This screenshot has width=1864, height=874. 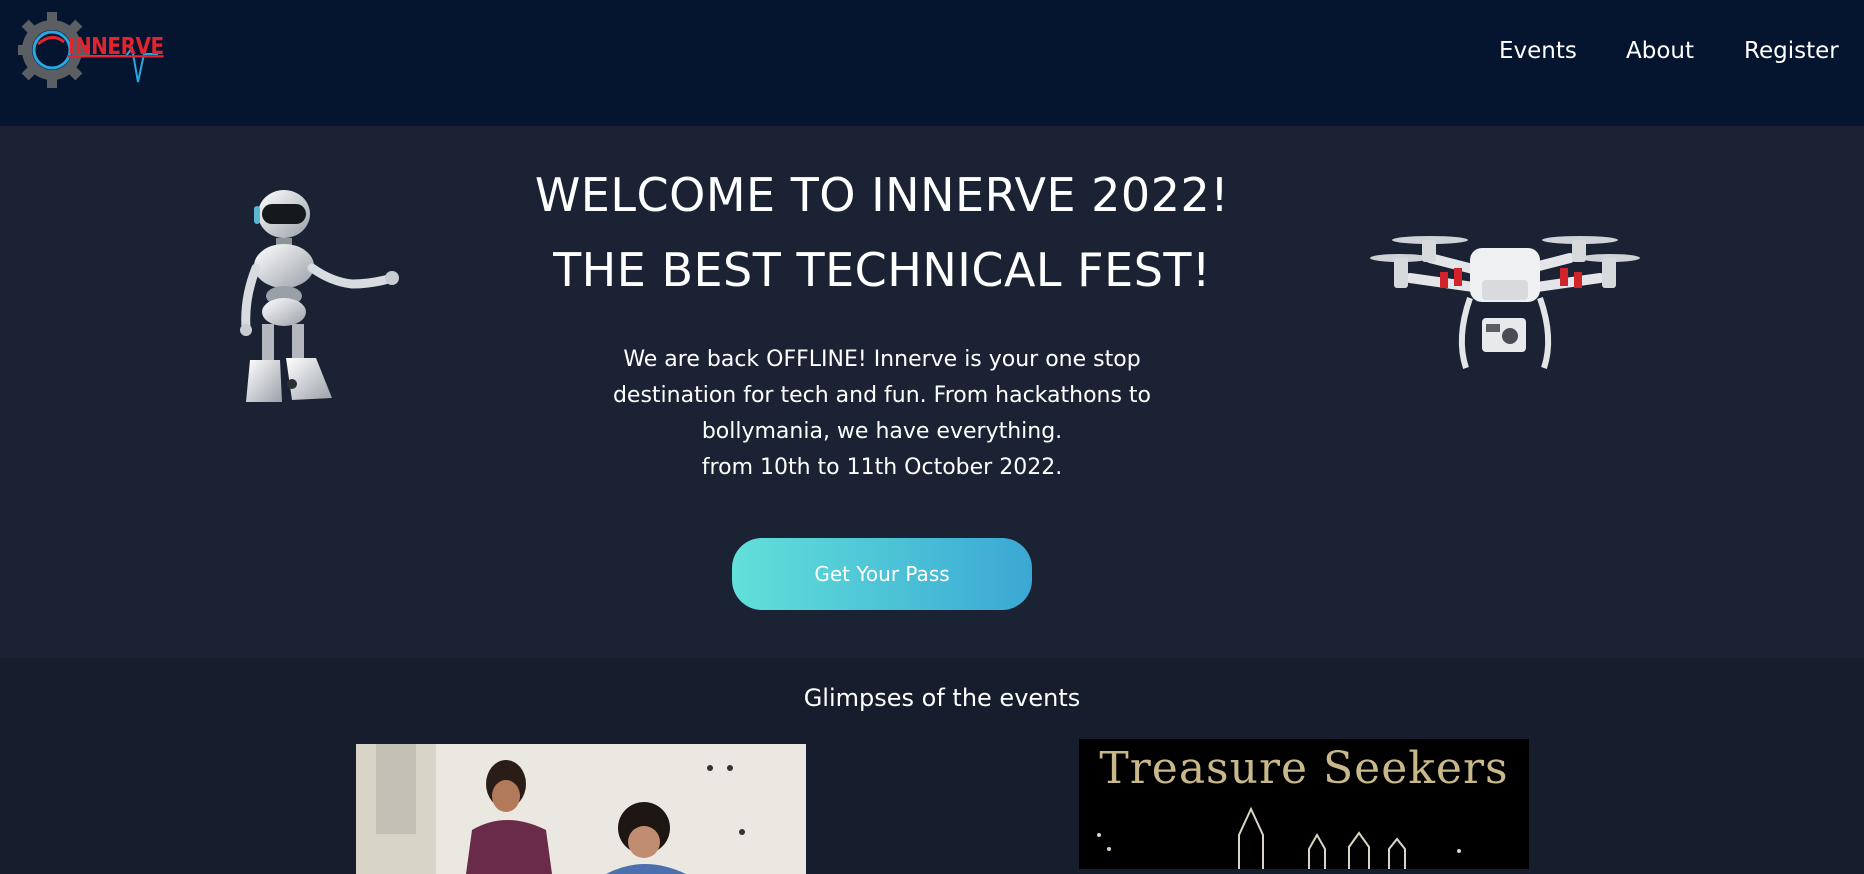 I want to click on event-photo-coding, so click(x=581, y=809).